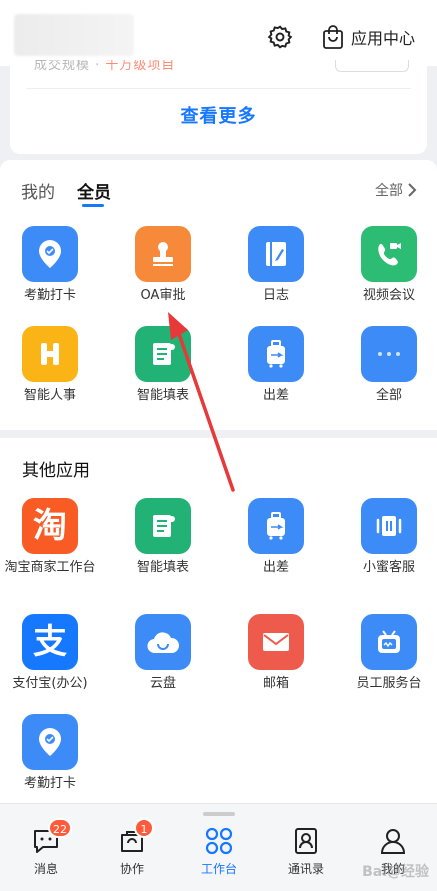 This screenshot has height=891, width=437. Describe the element at coordinates (389, 642) in the screenshot. I see `service-robot-icon` at that location.